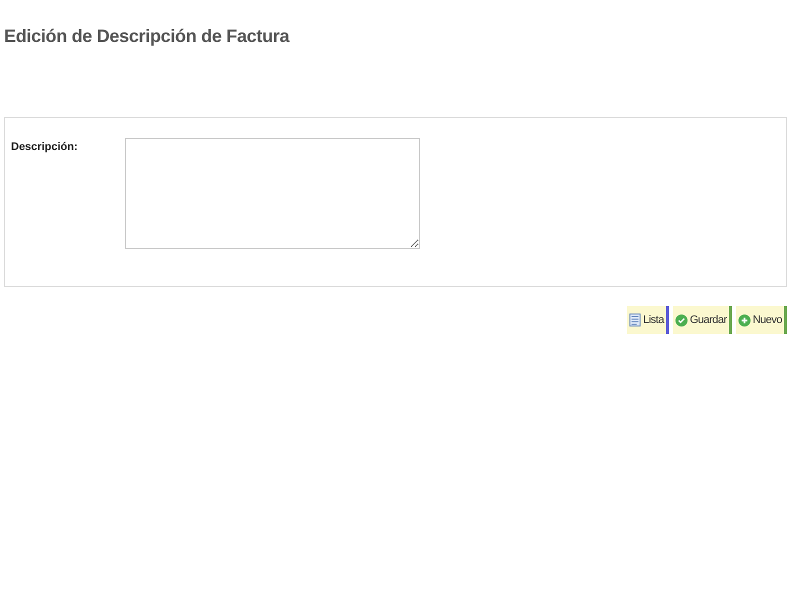 The image size is (800, 600). What do you see at coordinates (147, 36) in the screenshot?
I see `page-title: Edición de Descripción de Factura` at bounding box center [147, 36].